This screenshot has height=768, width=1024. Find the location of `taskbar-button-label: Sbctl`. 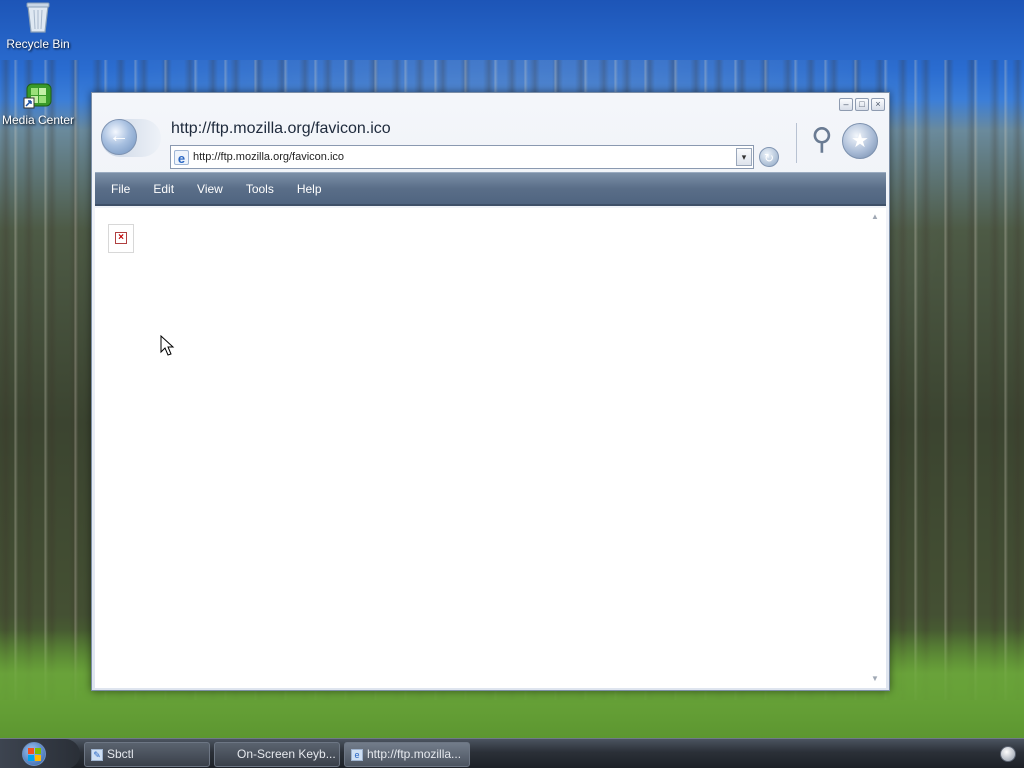

taskbar-button-label: Sbctl is located at coordinates (120, 754).